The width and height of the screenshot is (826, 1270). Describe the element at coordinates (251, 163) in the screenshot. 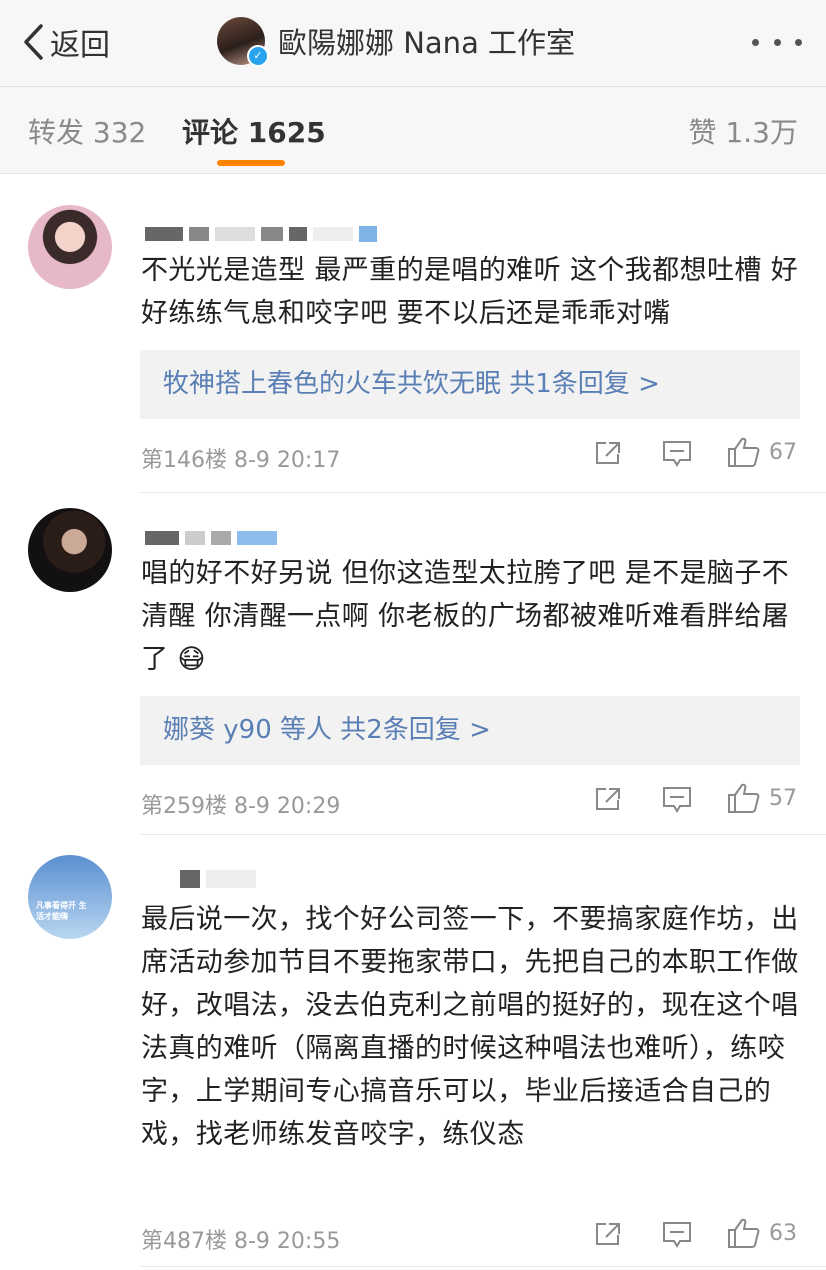

I see `active-tab-indicator` at that location.